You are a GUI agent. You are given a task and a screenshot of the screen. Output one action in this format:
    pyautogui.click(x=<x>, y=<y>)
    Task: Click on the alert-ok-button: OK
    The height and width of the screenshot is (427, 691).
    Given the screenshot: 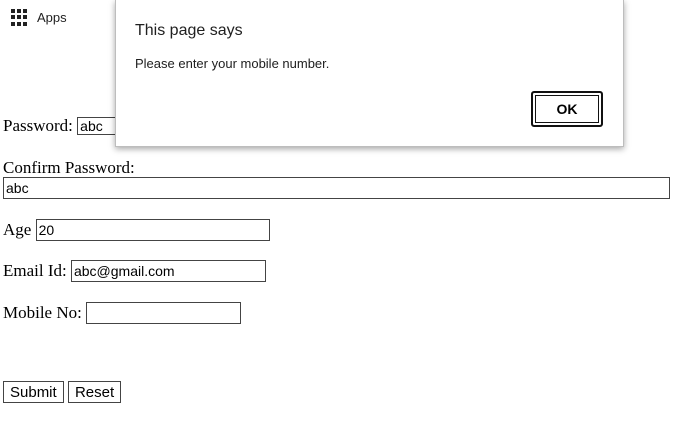 What is the action you would take?
    pyautogui.click(x=567, y=109)
    